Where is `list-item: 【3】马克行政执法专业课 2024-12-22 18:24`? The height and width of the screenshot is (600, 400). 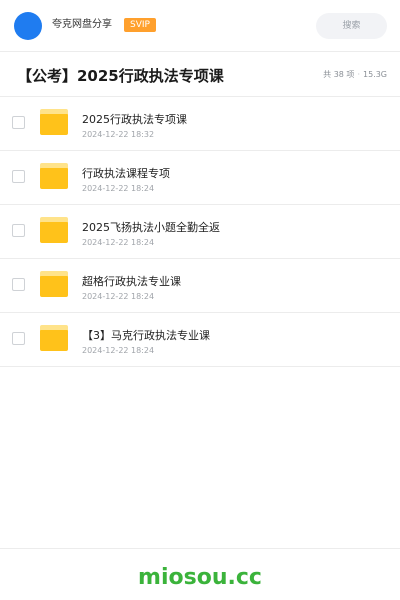 list-item: 【3】马克行政执法专业课 2024-12-22 18:24 is located at coordinates (200, 340).